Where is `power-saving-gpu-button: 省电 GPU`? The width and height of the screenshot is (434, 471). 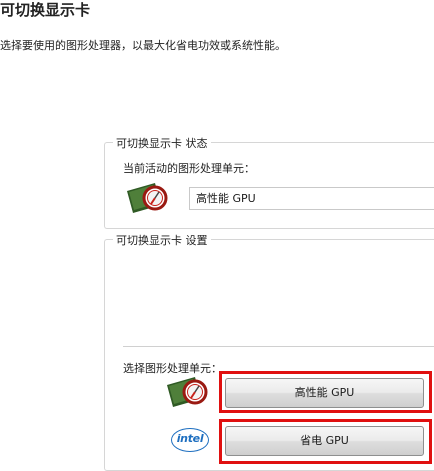
power-saving-gpu-button: 省电 GPU is located at coordinates (324, 441).